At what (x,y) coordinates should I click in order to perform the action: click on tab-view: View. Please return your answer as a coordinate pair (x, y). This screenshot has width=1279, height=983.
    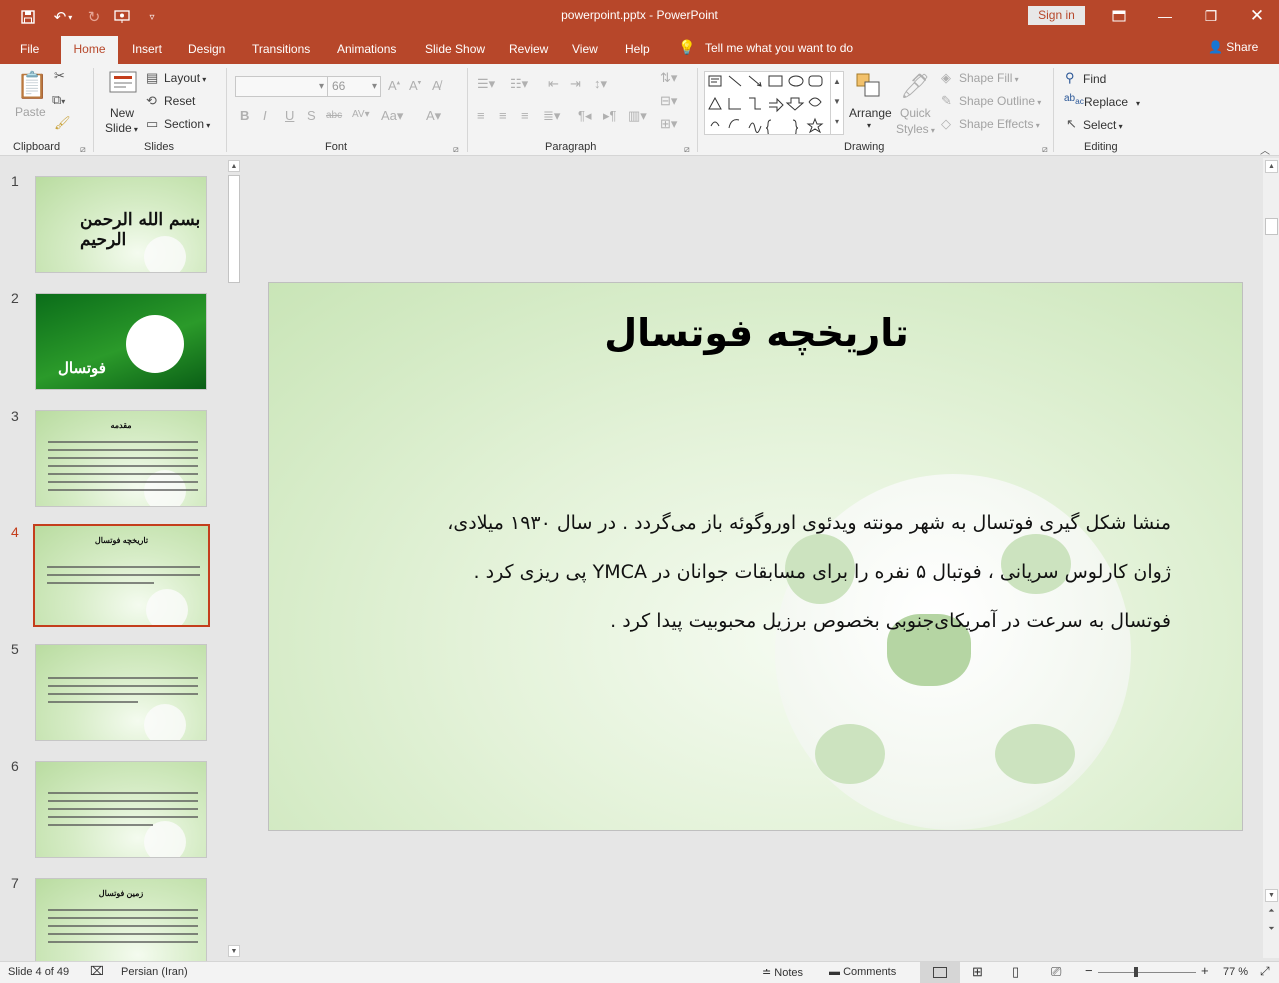
    Looking at the image, I should click on (585, 52).